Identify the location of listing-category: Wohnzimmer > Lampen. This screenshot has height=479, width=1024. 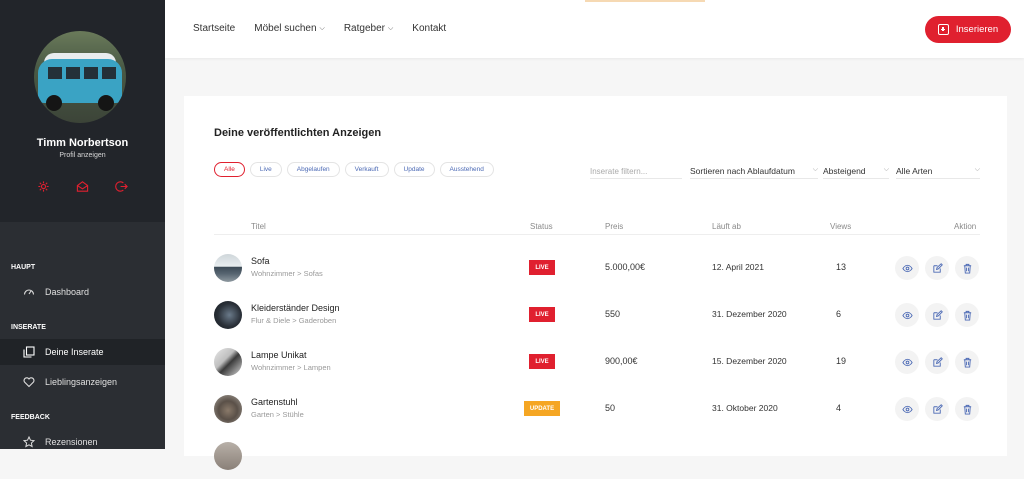
(291, 367).